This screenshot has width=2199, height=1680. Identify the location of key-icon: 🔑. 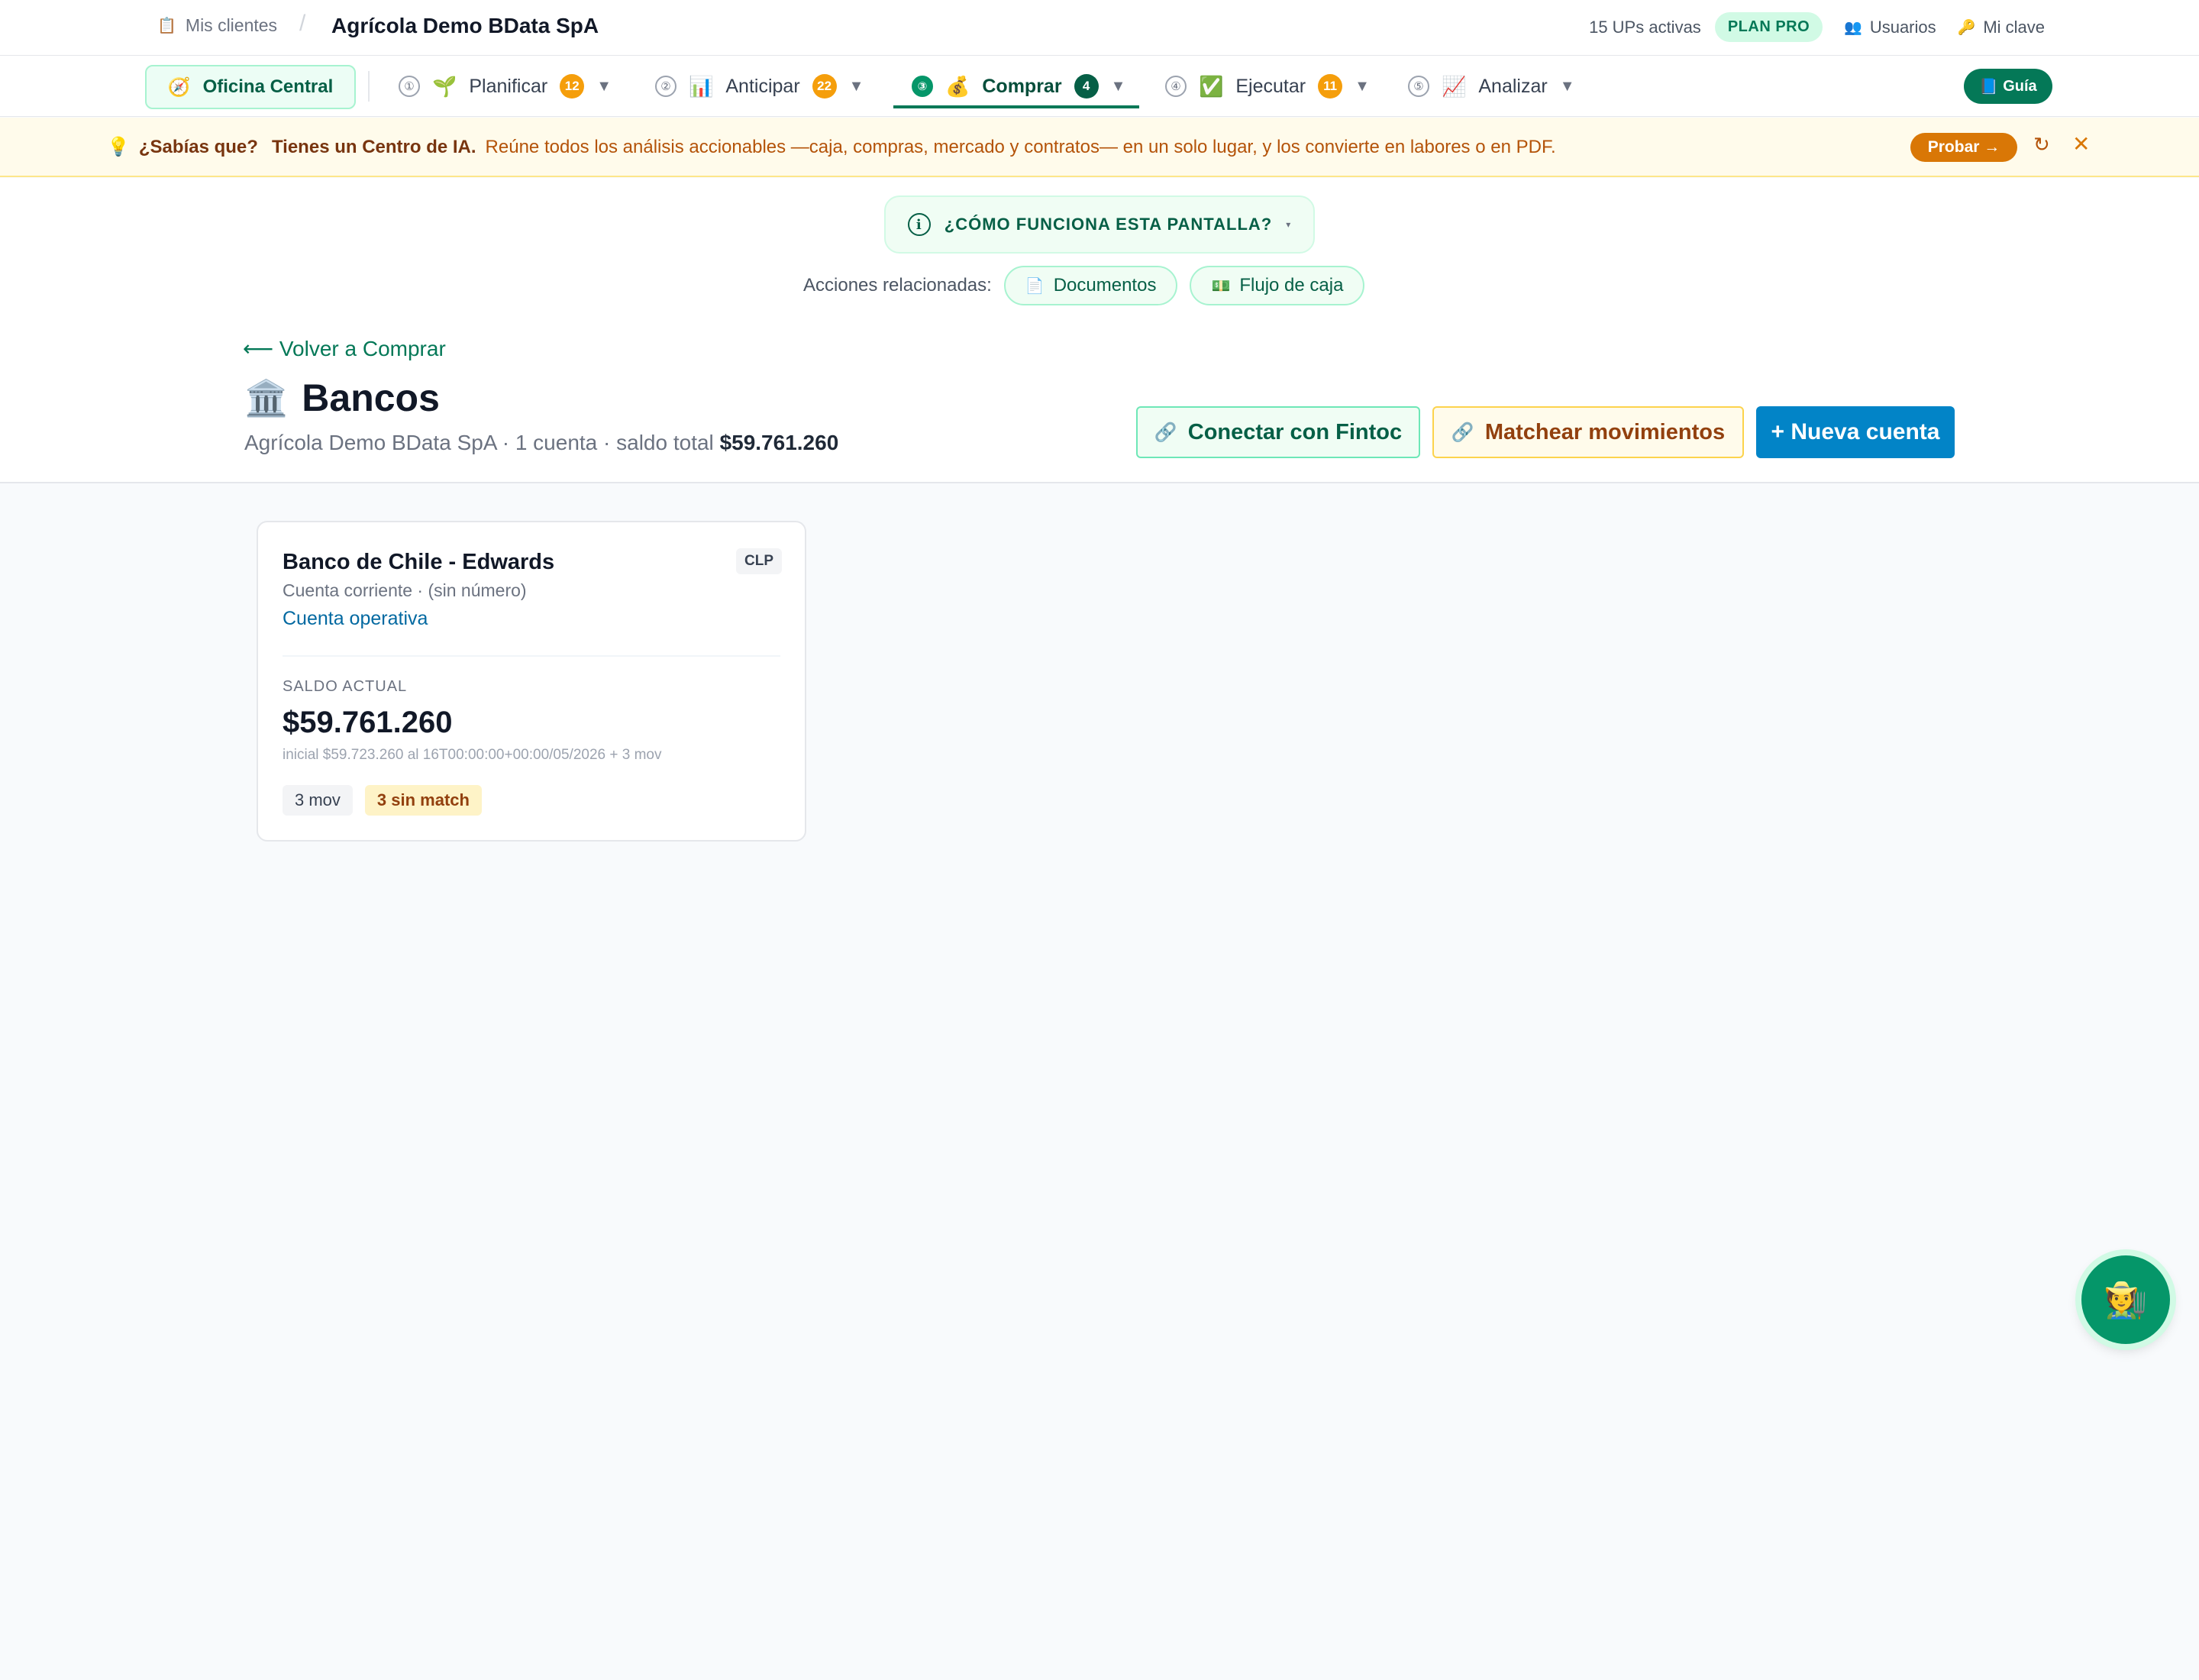
(1967, 27).